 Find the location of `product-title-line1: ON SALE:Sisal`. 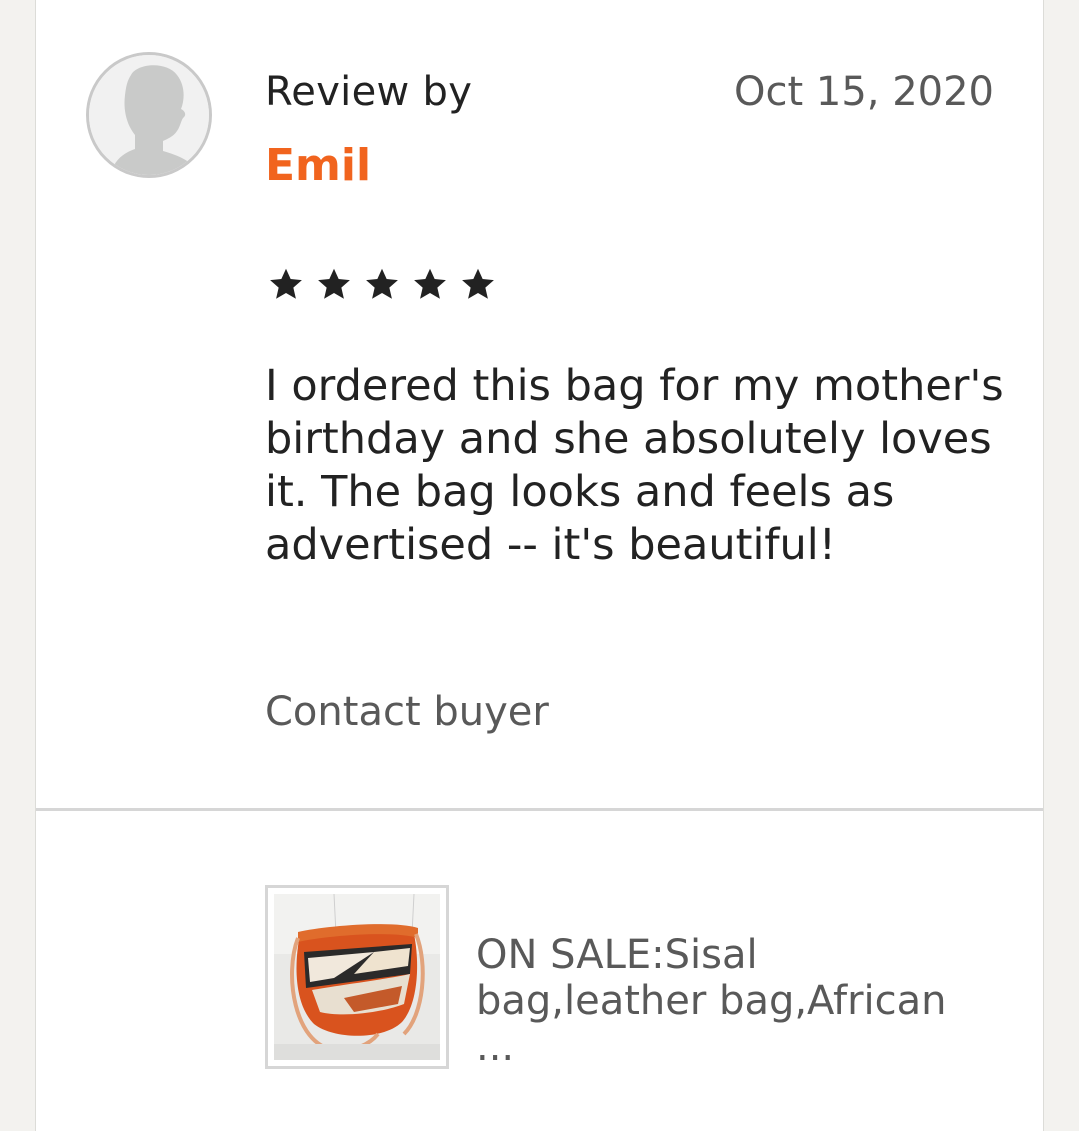

product-title-line1: ON SALE:Sisal is located at coordinates (617, 955).